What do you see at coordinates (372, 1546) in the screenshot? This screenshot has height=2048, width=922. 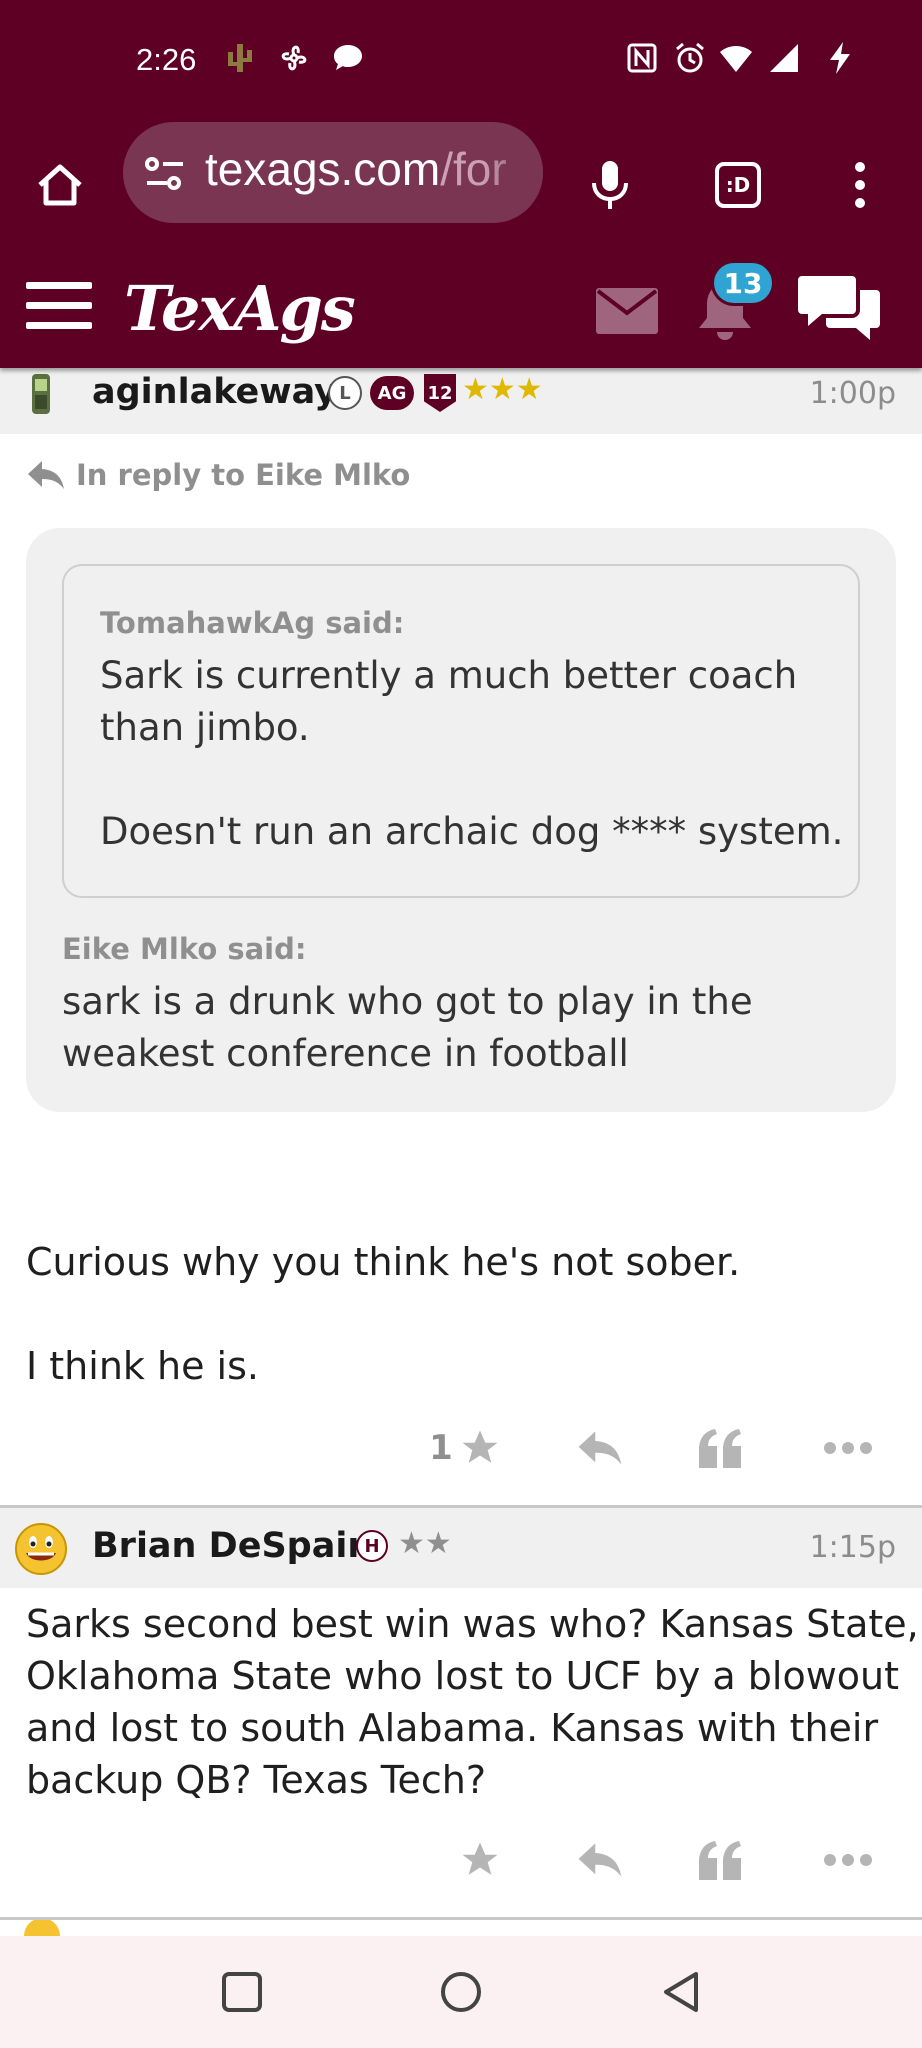 I see `rank-badge-h: H` at bounding box center [372, 1546].